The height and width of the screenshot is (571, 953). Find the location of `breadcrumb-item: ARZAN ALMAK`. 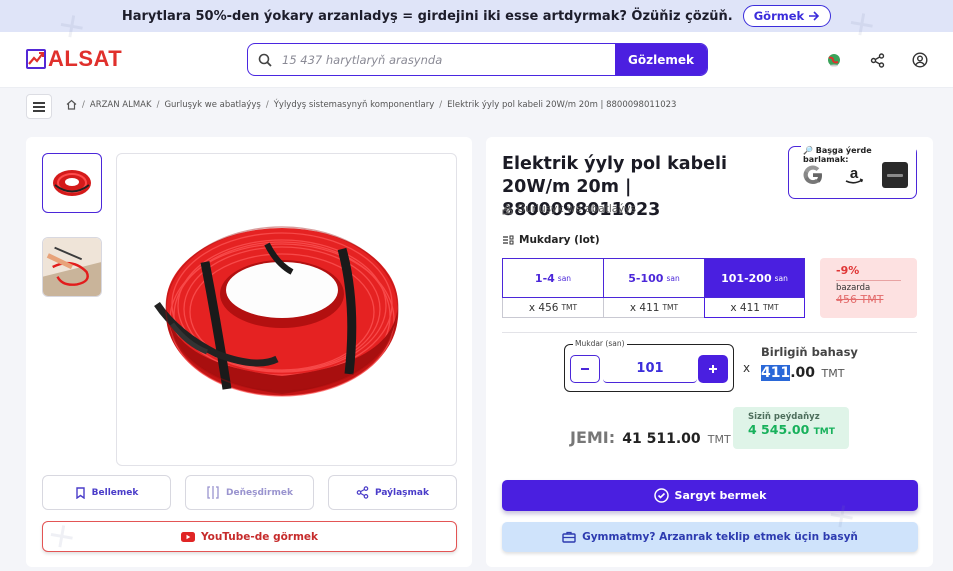

breadcrumb-item: ARZAN ALMAK is located at coordinates (121, 105).